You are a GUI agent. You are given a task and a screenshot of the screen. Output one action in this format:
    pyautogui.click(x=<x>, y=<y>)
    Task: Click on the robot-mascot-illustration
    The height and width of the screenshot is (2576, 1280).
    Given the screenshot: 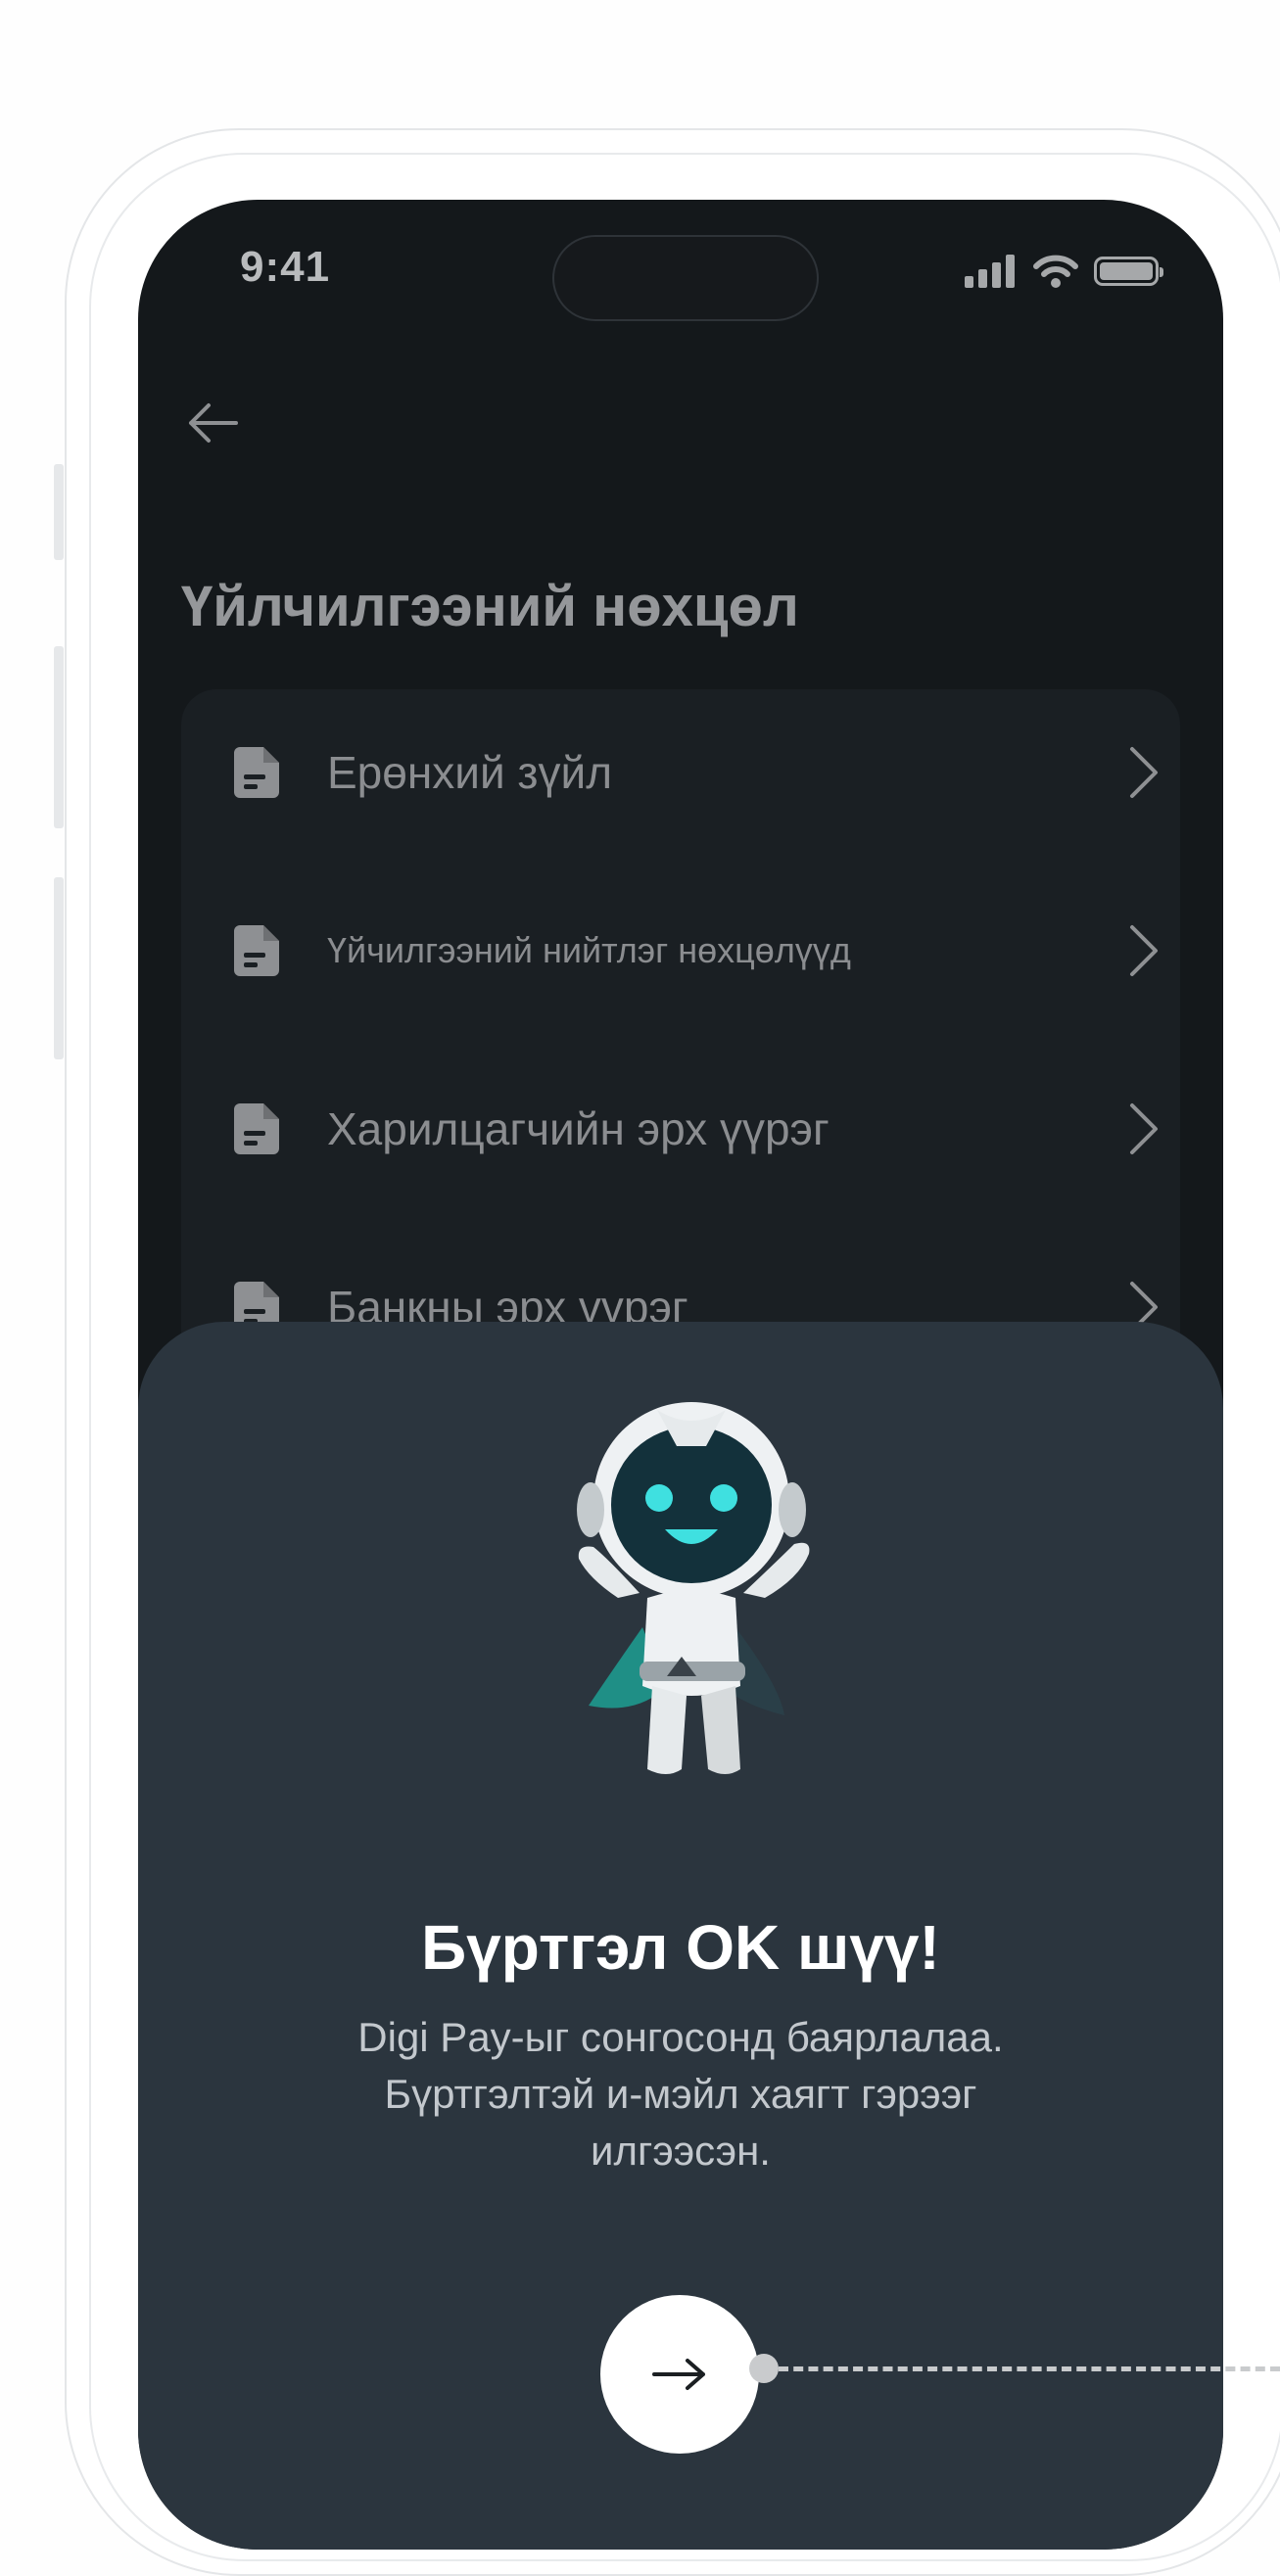 What is the action you would take?
    pyautogui.click(x=693, y=1588)
    